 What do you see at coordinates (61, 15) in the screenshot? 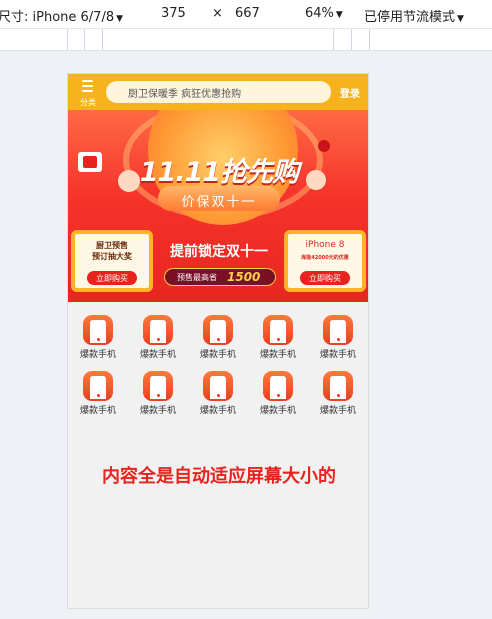
I see `device-select: 尺寸: iPhone 6/7/8 ▼` at bounding box center [61, 15].